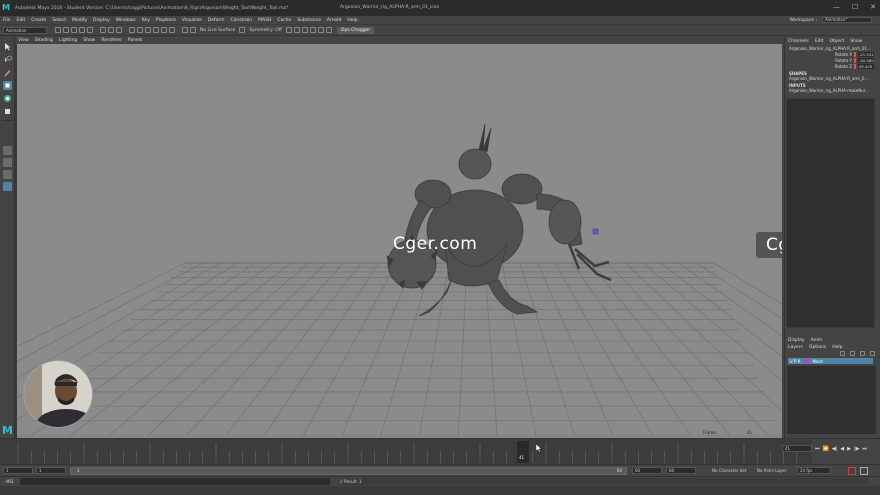  What do you see at coordinates (25, 30) in the screenshot?
I see `menu-set-dropdown: Animation` at bounding box center [25, 30].